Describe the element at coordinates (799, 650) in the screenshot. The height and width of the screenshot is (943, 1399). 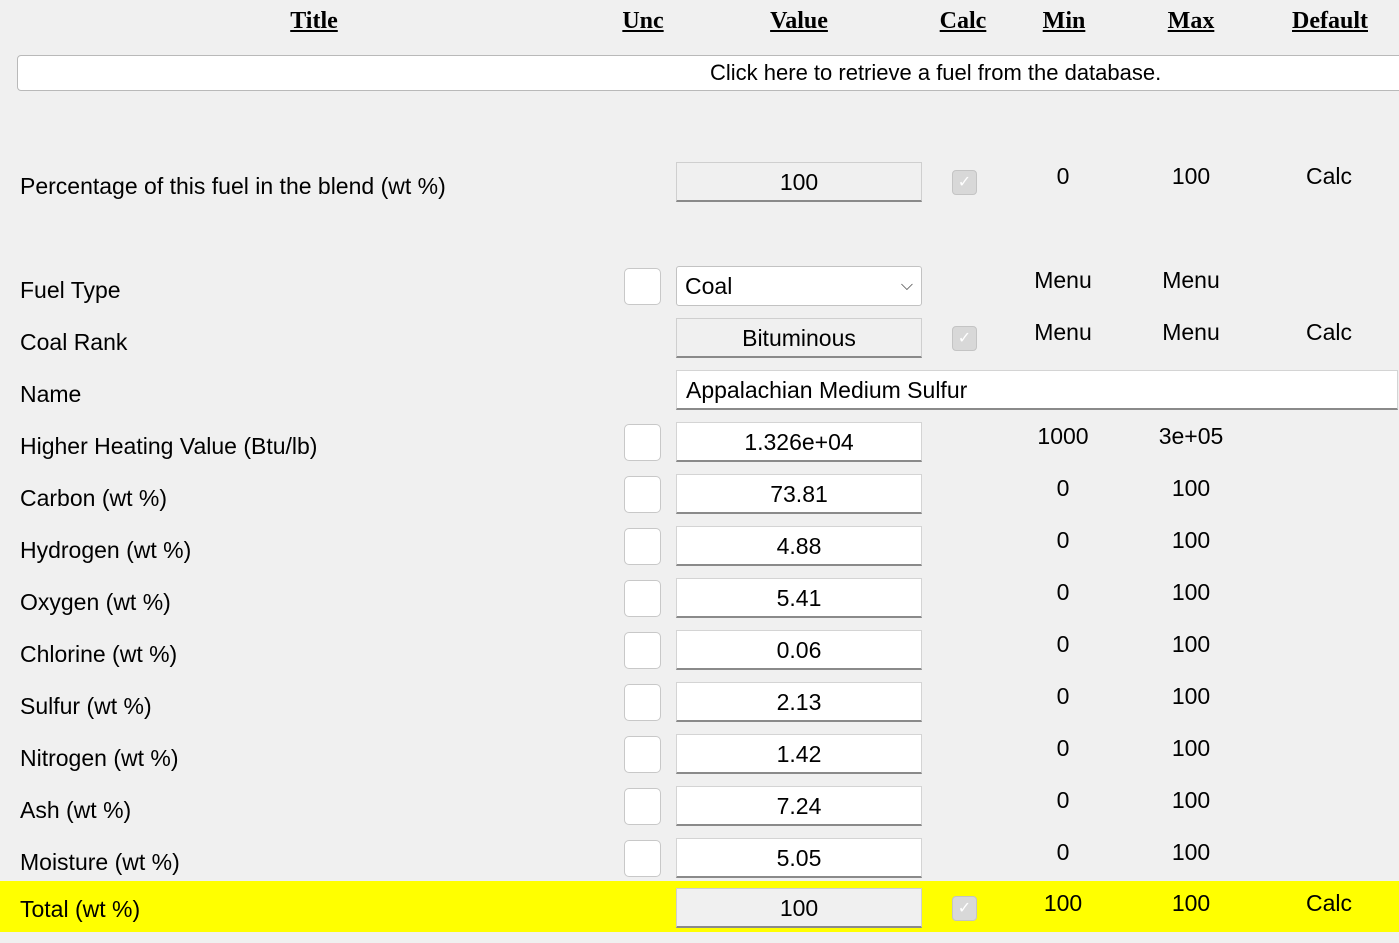
I see `chlorine-input: 0.06` at that location.